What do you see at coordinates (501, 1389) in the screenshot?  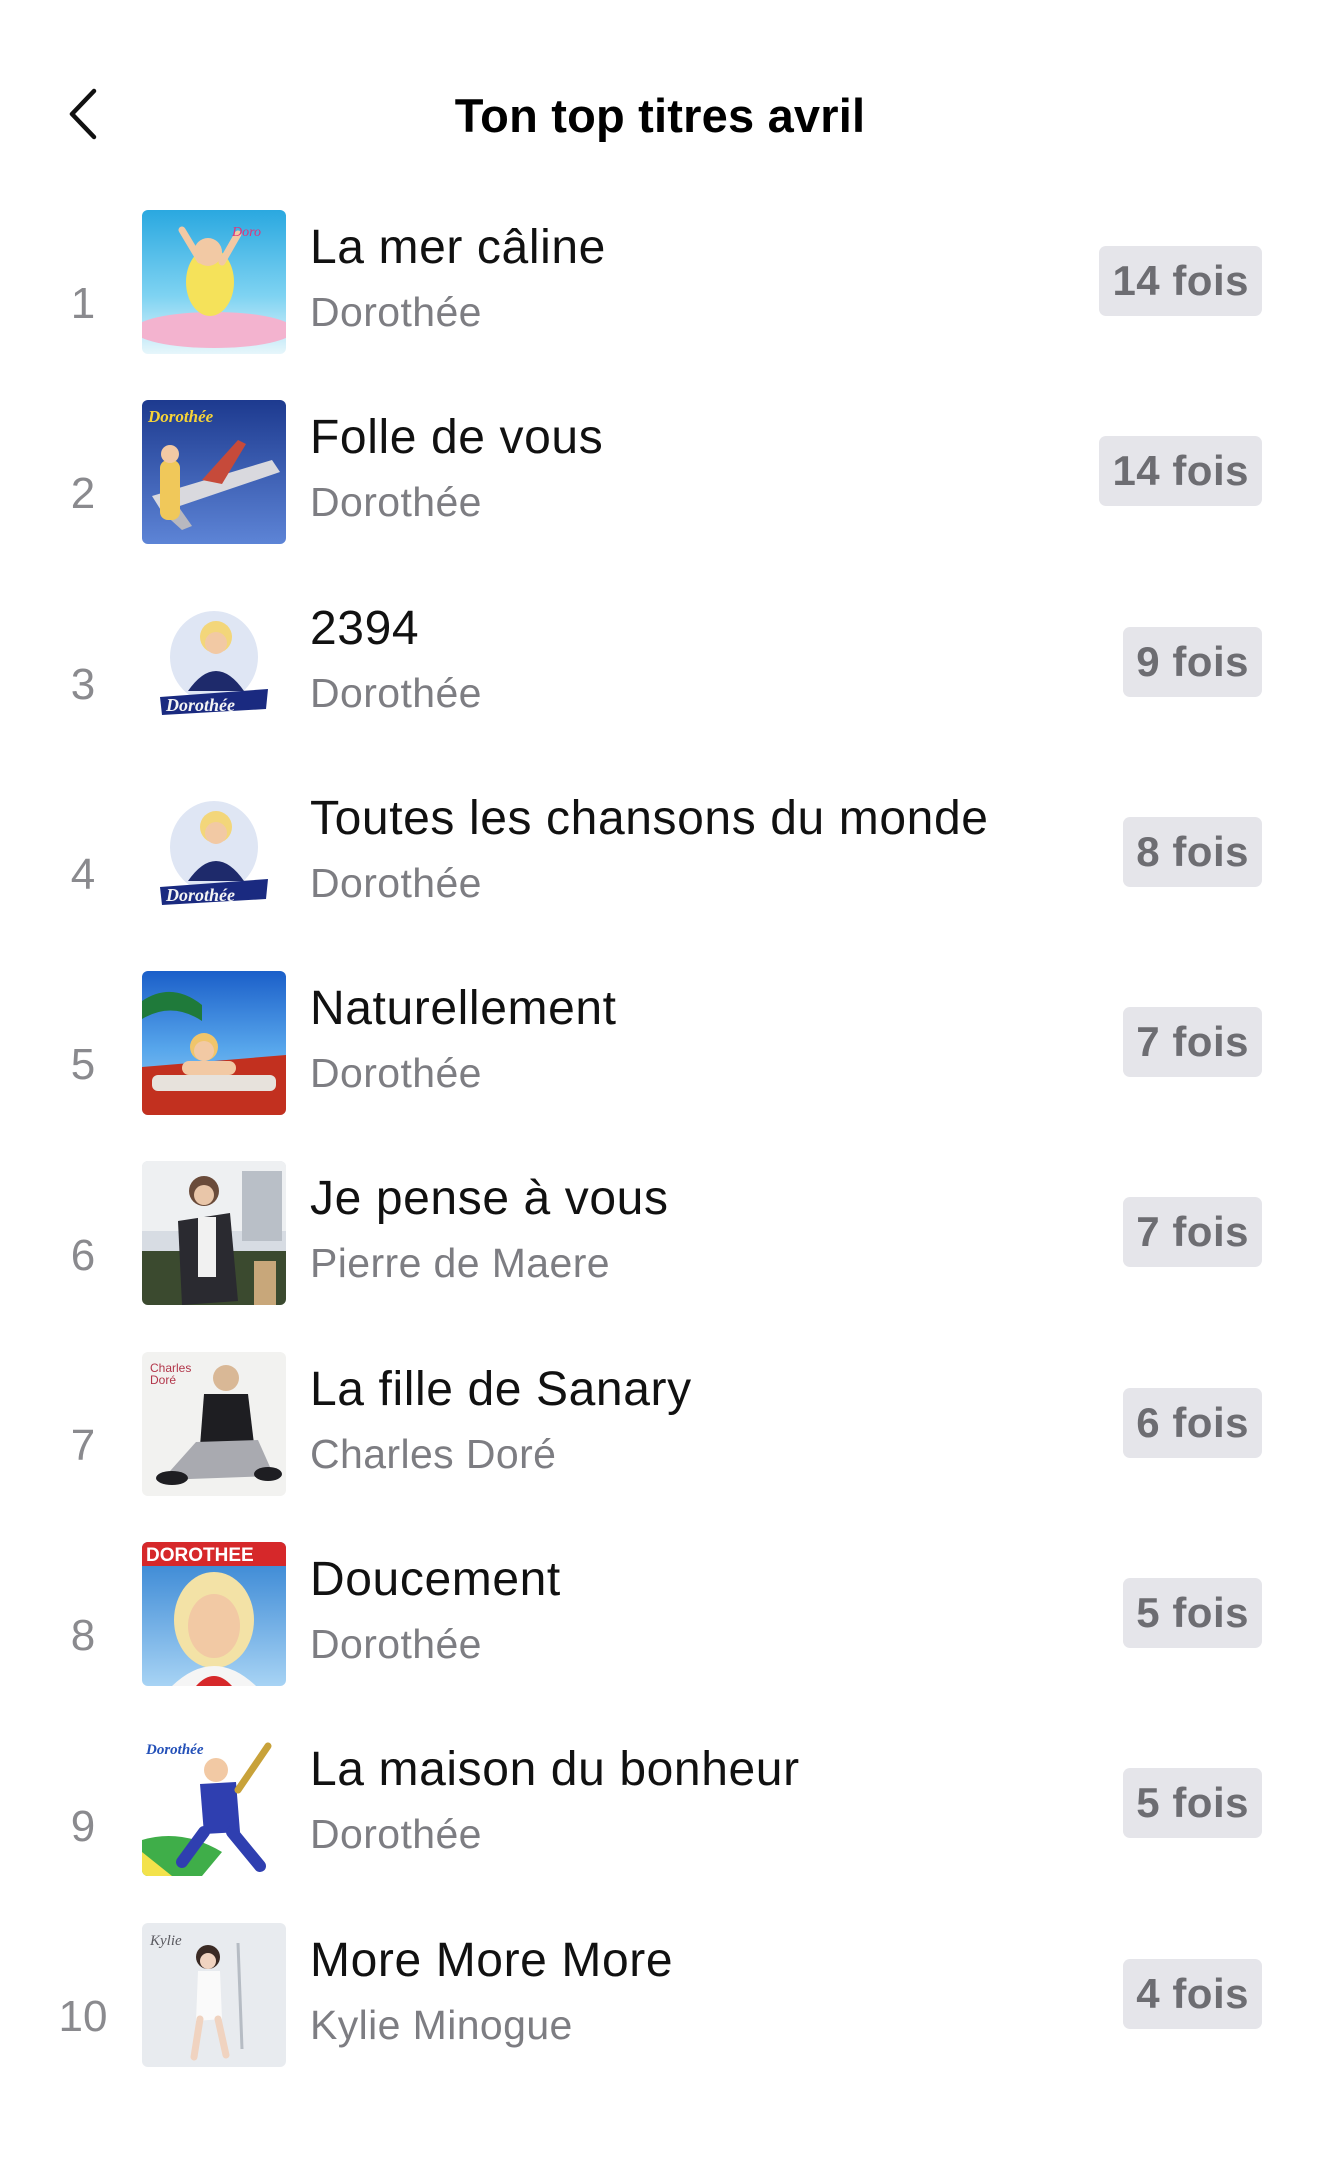 I see `track-title: La fille de Sanary` at bounding box center [501, 1389].